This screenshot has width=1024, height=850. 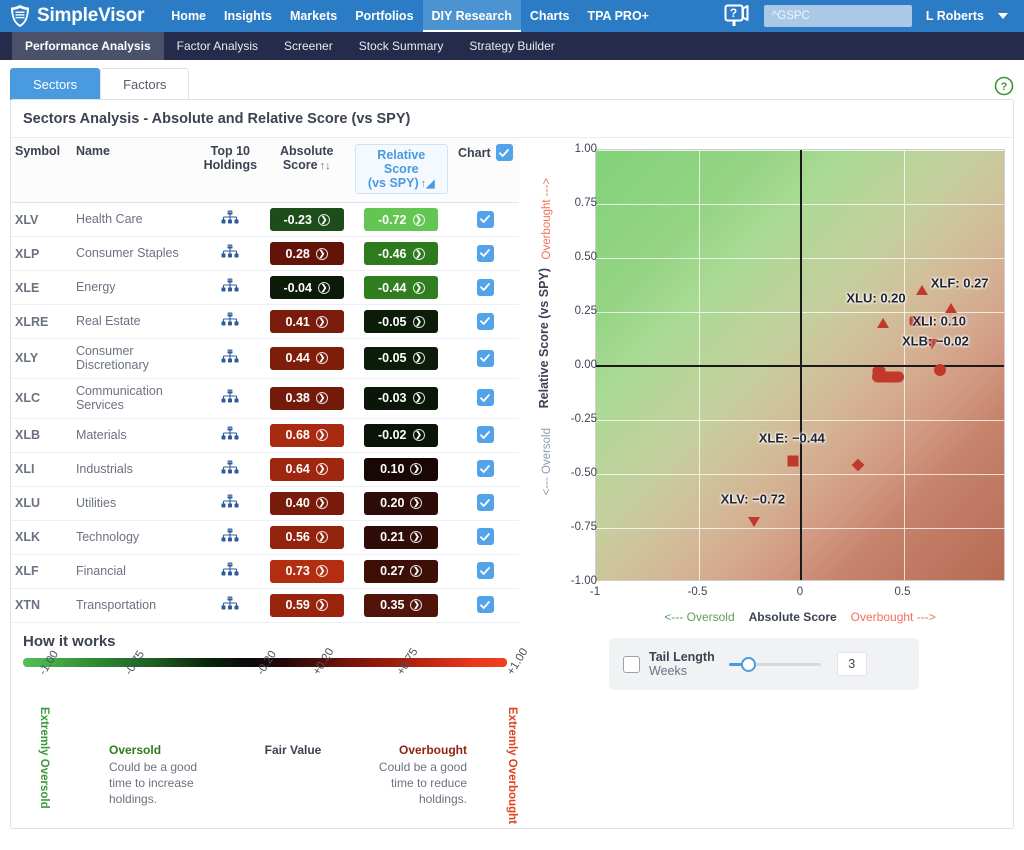 I want to click on nav-item-diy-research: DIY Research, so click(x=471, y=16).